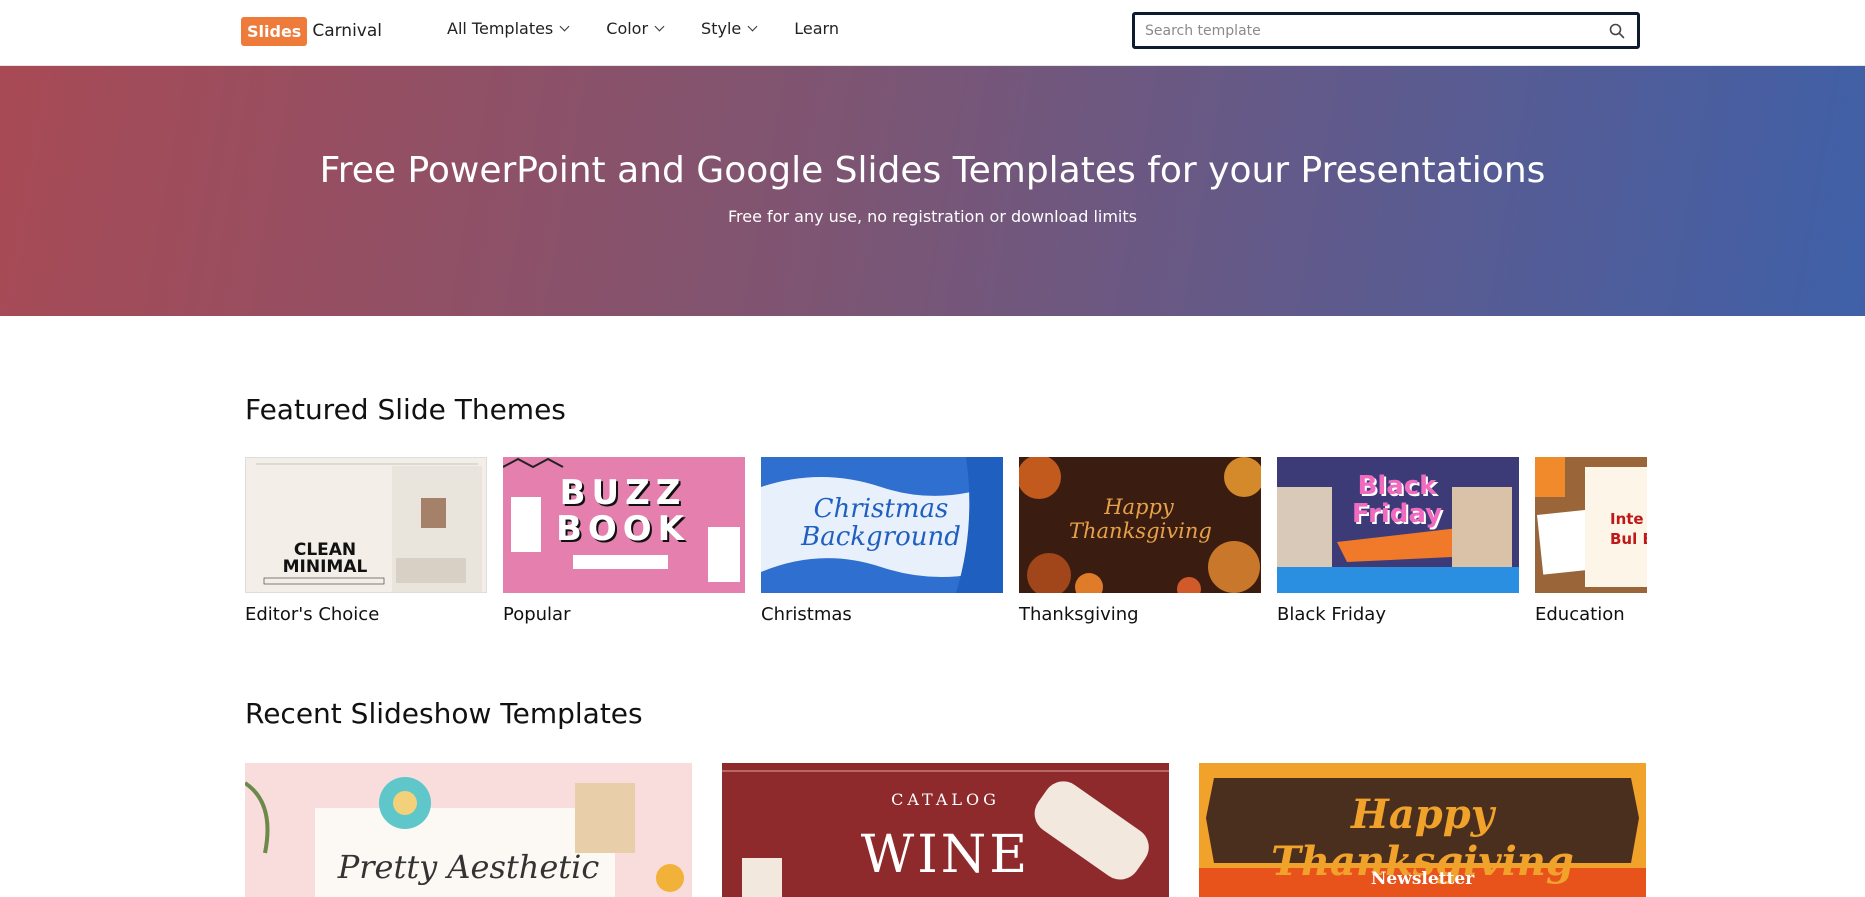 The image size is (1865, 897). I want to click on featured-title: Featured Slide Themes, so click(405, 409).